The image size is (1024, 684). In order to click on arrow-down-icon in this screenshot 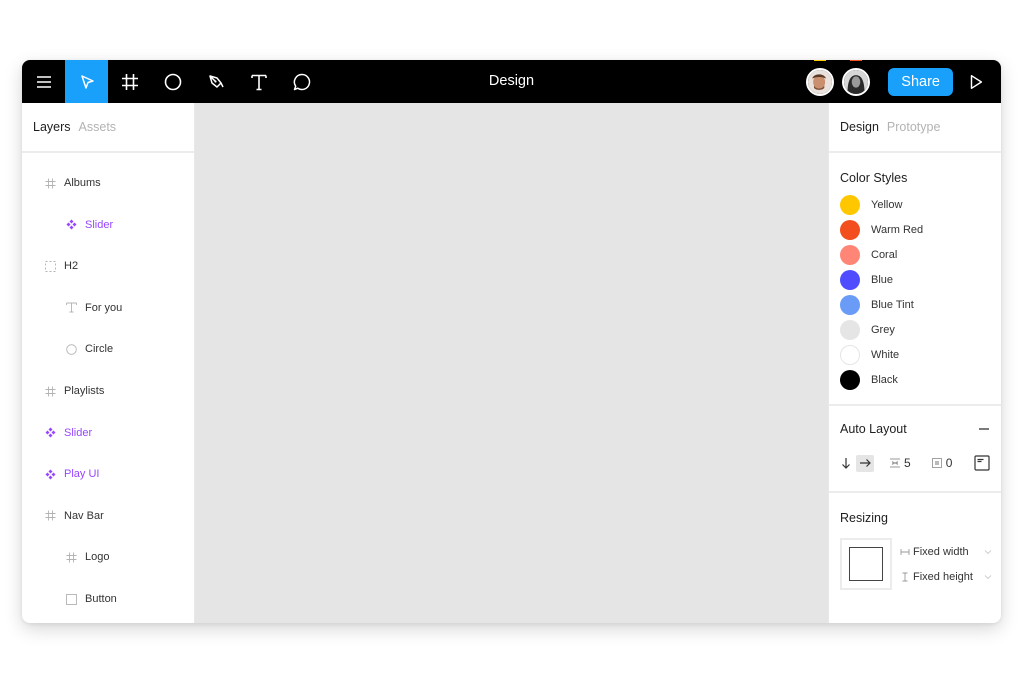, I will do `click(846, 463)`.